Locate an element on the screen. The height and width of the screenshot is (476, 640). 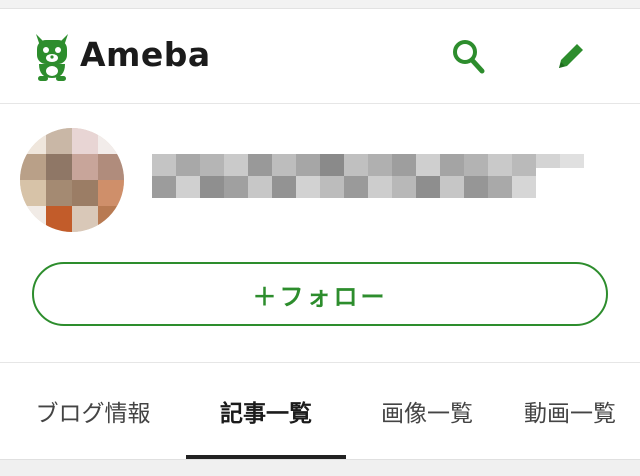
ameba-mascot-icon is located at coordinates (52, 56).